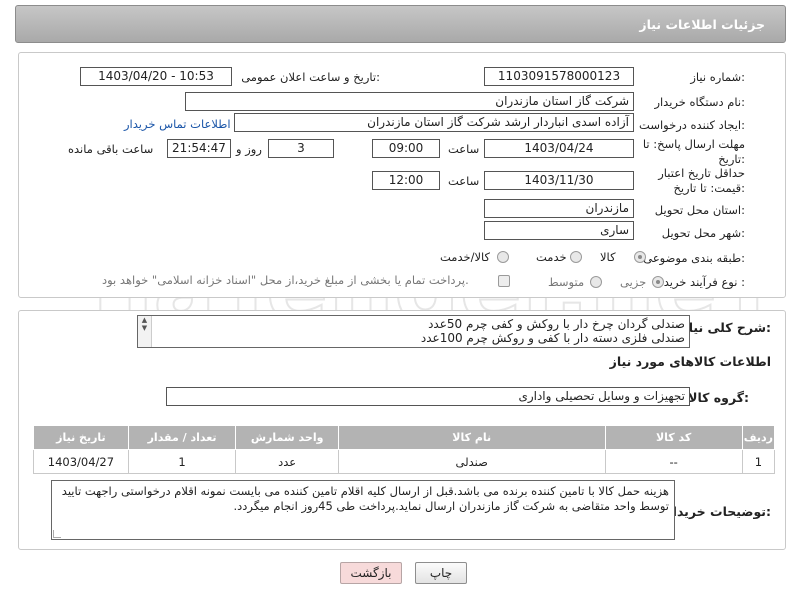 This screenshot has width=789, height=598. What do you see at coordinates (287, 461) in the screenshot?
I see `cell-unit: عدد` at bounding box center [287, 461].